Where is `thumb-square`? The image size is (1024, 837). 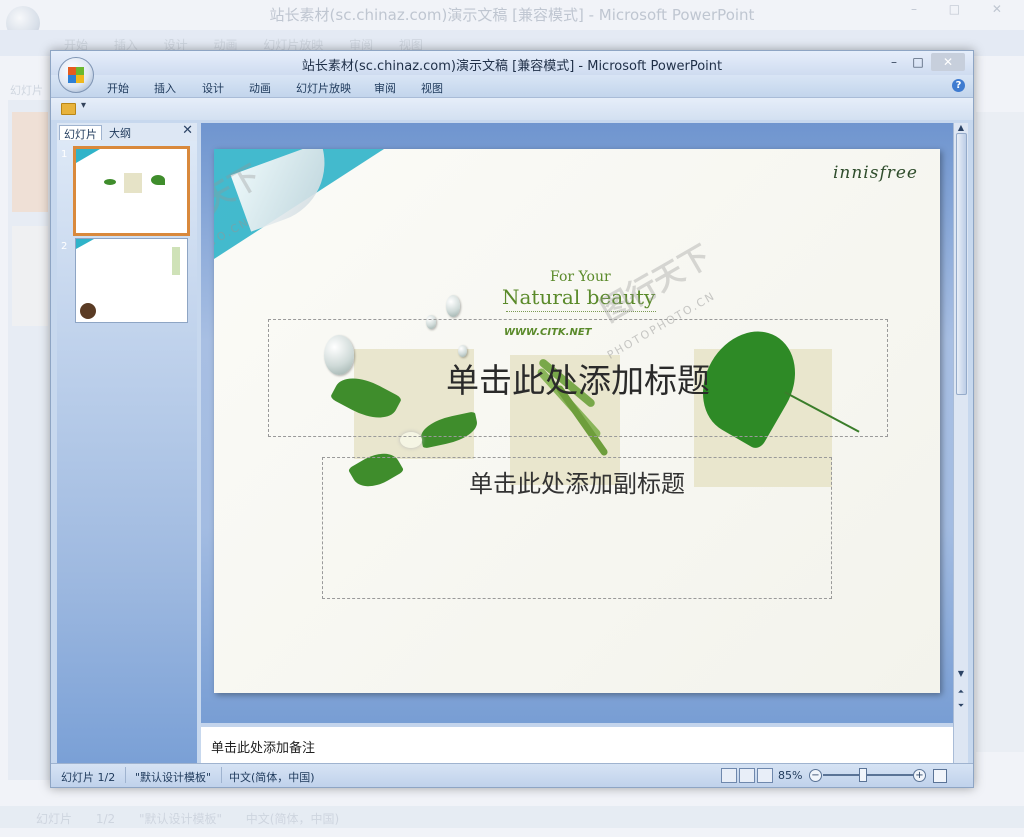
thumb-square is located at coordinates (133, 183).